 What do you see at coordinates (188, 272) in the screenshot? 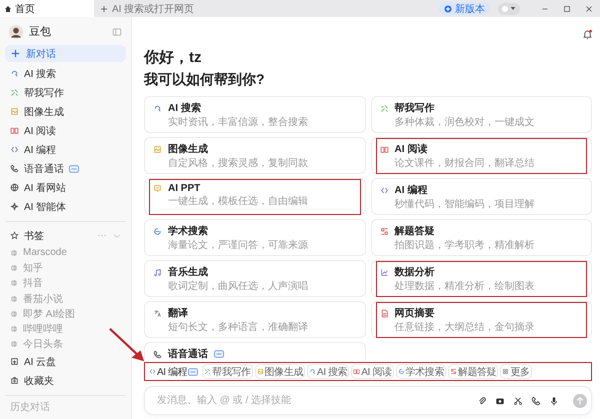
I see `card-title: 音乐生成` at bounding box center [188, 272].